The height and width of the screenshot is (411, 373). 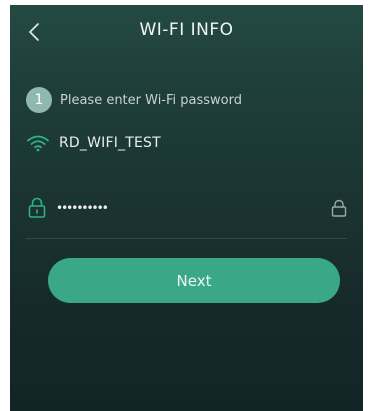 I want to click on divider, so click(x=186, y=238).